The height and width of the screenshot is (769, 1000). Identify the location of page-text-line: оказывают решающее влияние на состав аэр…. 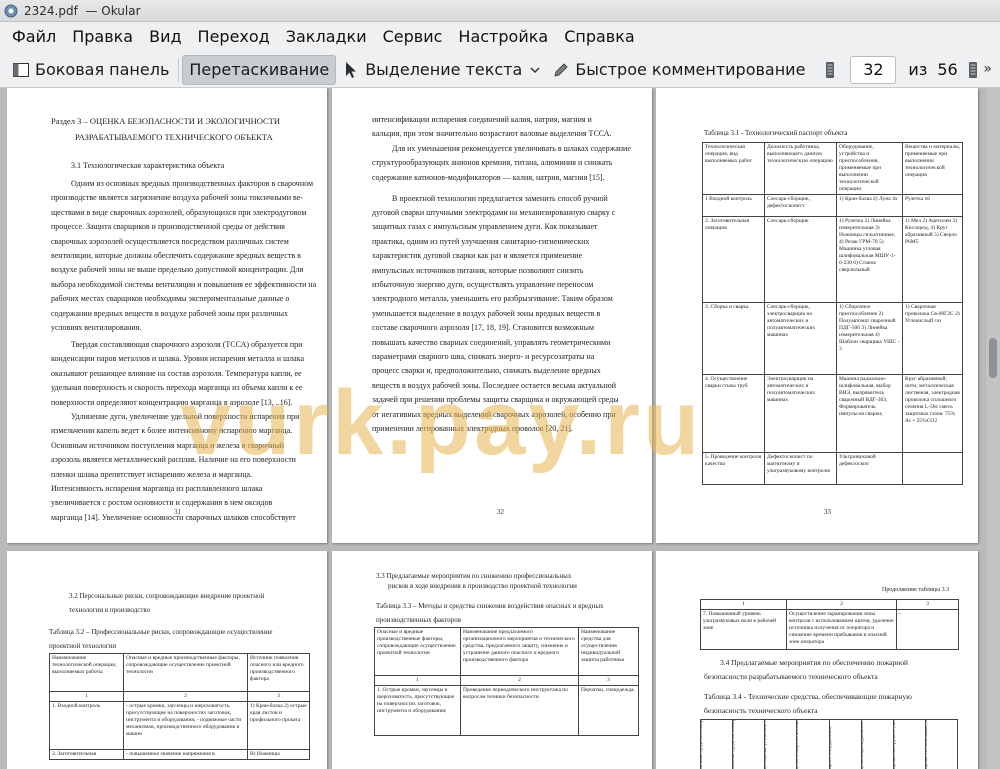
(176, 373).